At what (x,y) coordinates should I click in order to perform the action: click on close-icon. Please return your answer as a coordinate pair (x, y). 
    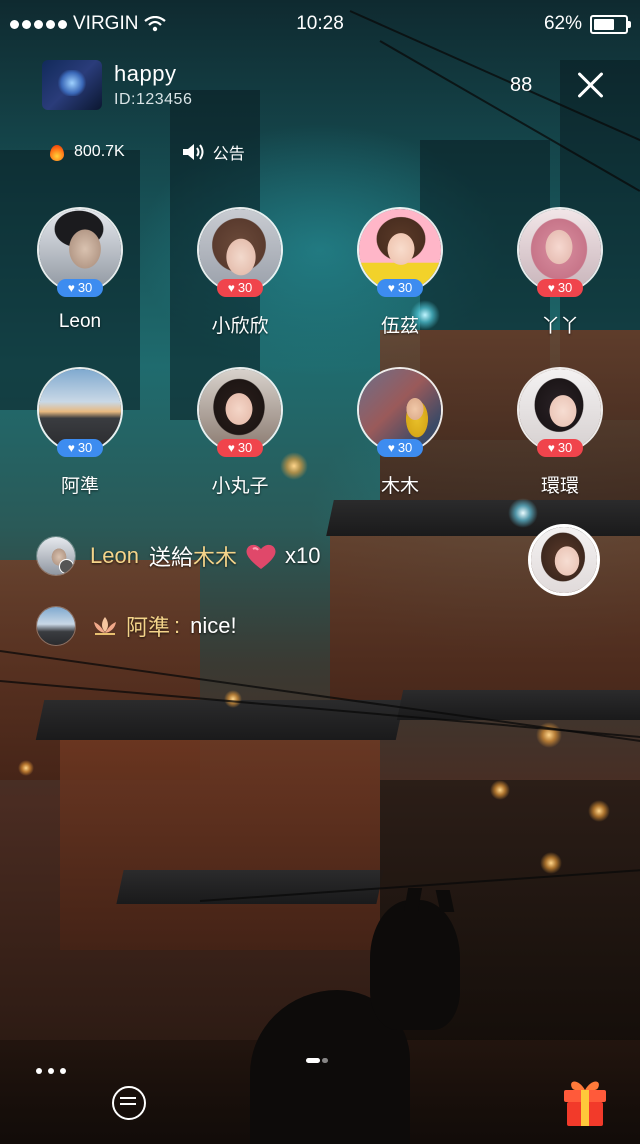
    Looking at the image, I should click on (591, 85).